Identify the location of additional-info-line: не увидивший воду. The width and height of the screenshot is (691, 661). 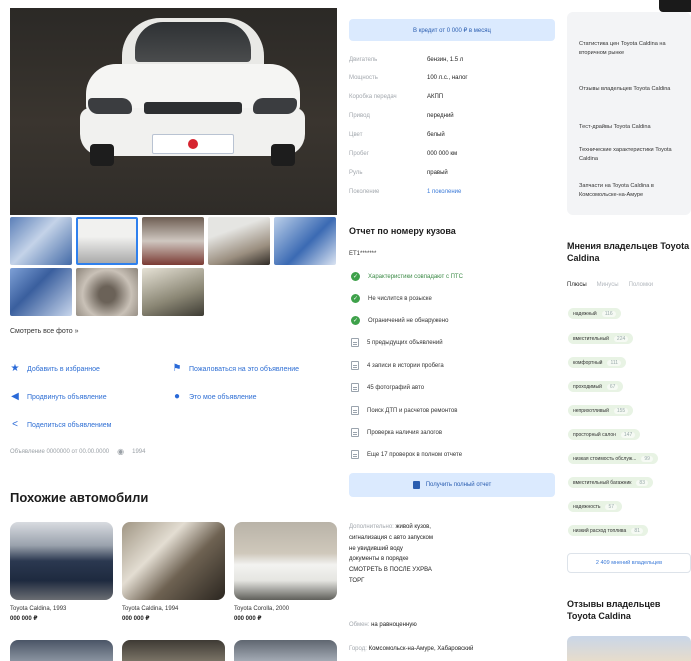
(376, 548).